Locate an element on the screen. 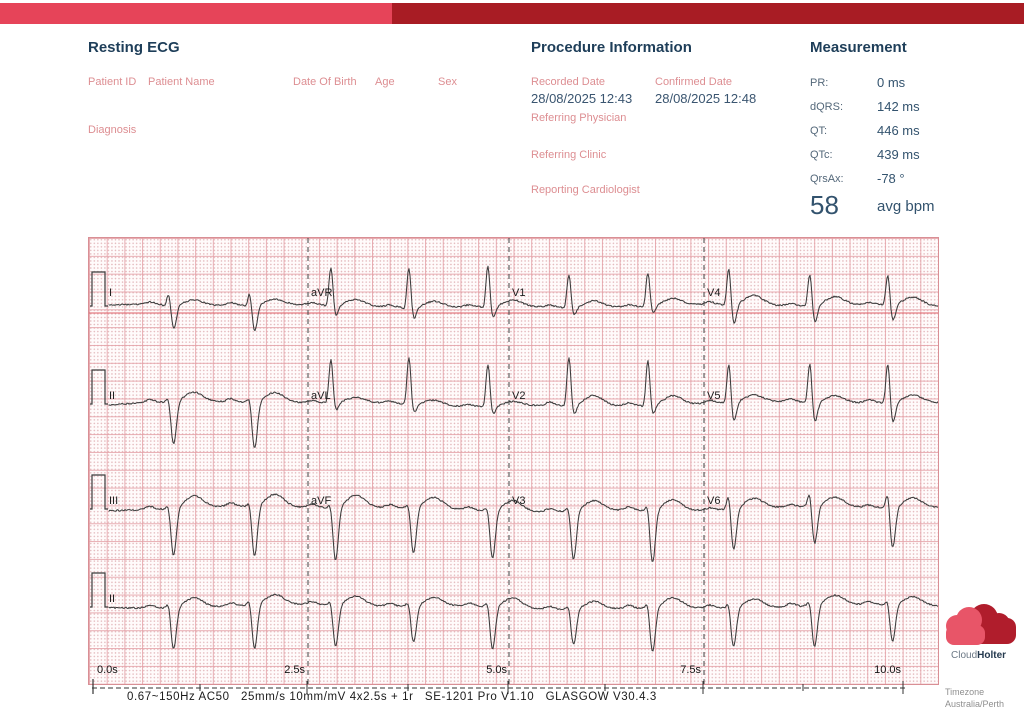 The image size is (1024, 717). qt-value: 446 ms is located at coordinates (898, 130).